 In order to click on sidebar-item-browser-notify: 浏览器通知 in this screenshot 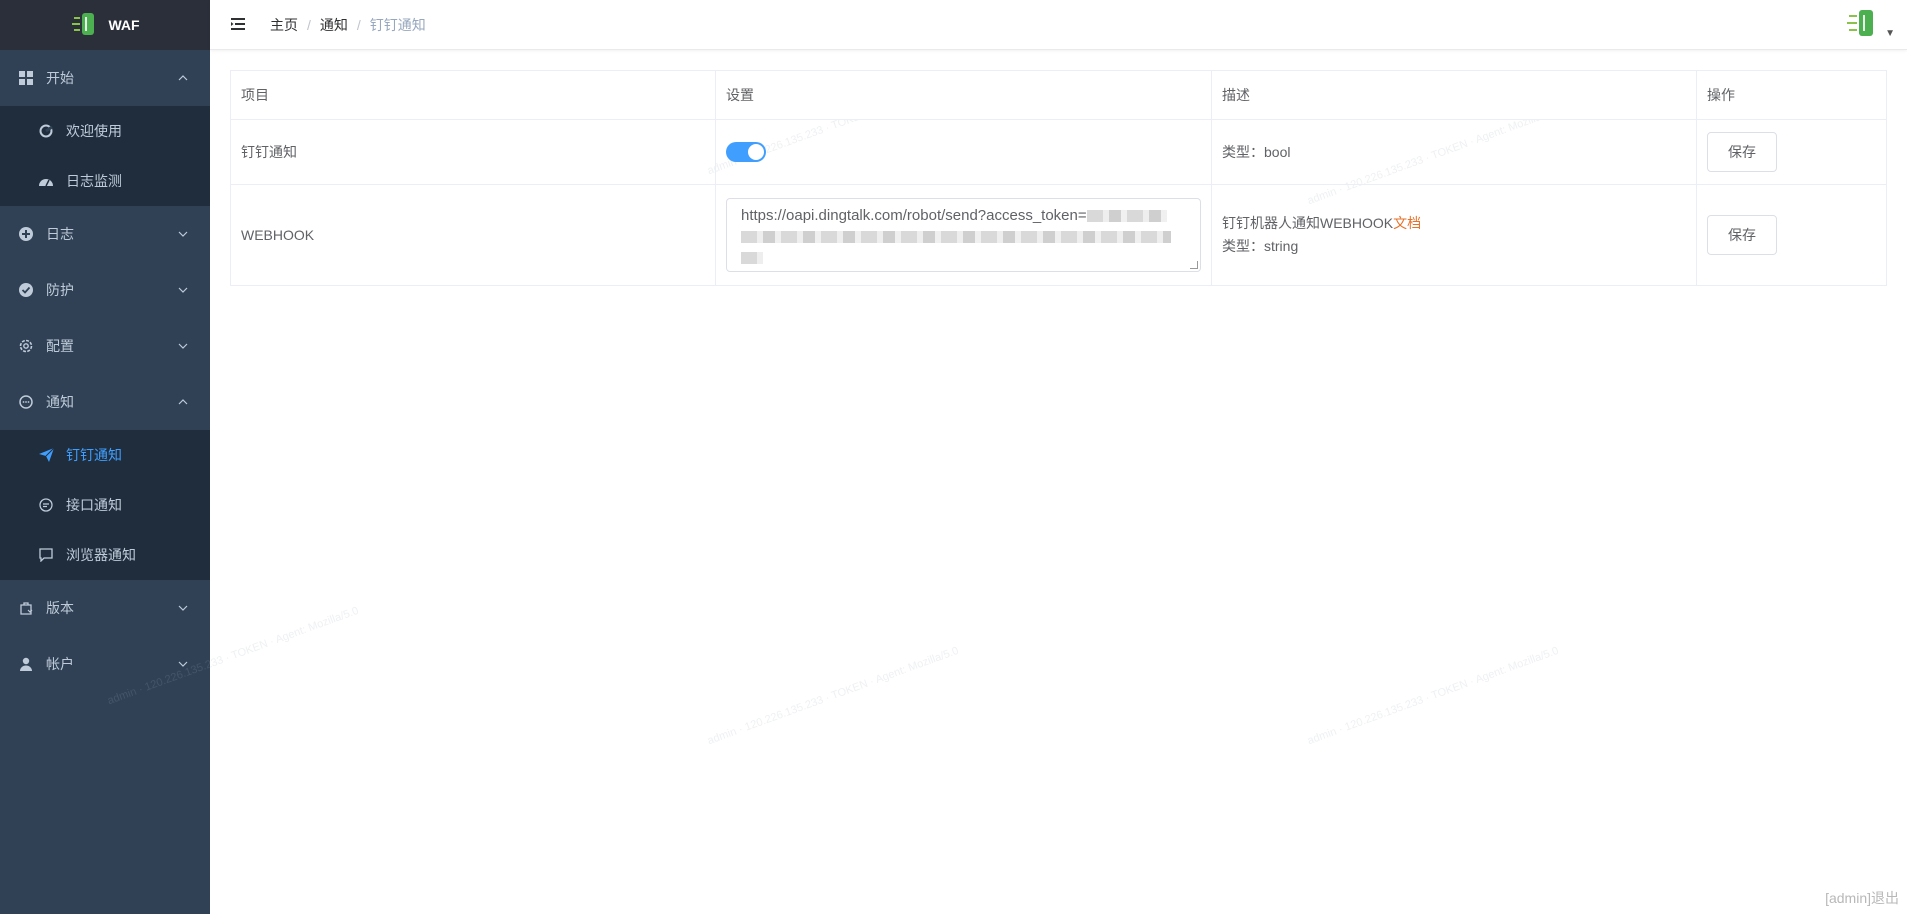, I will do `click(105, 555)`.